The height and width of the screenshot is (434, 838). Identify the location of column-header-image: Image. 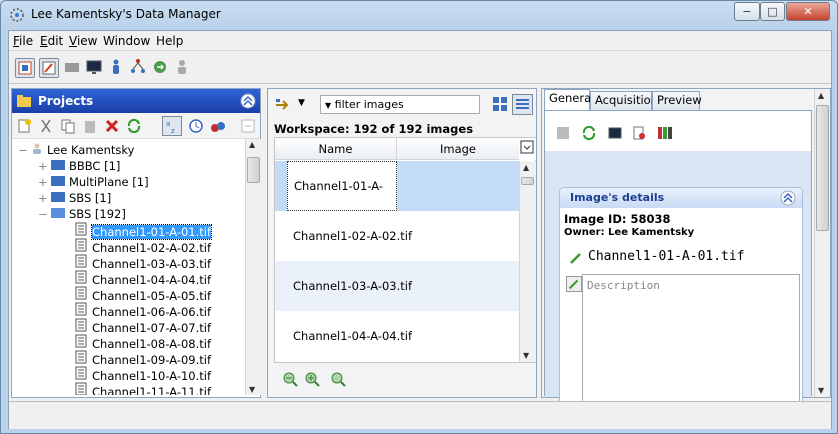
(458, 149).